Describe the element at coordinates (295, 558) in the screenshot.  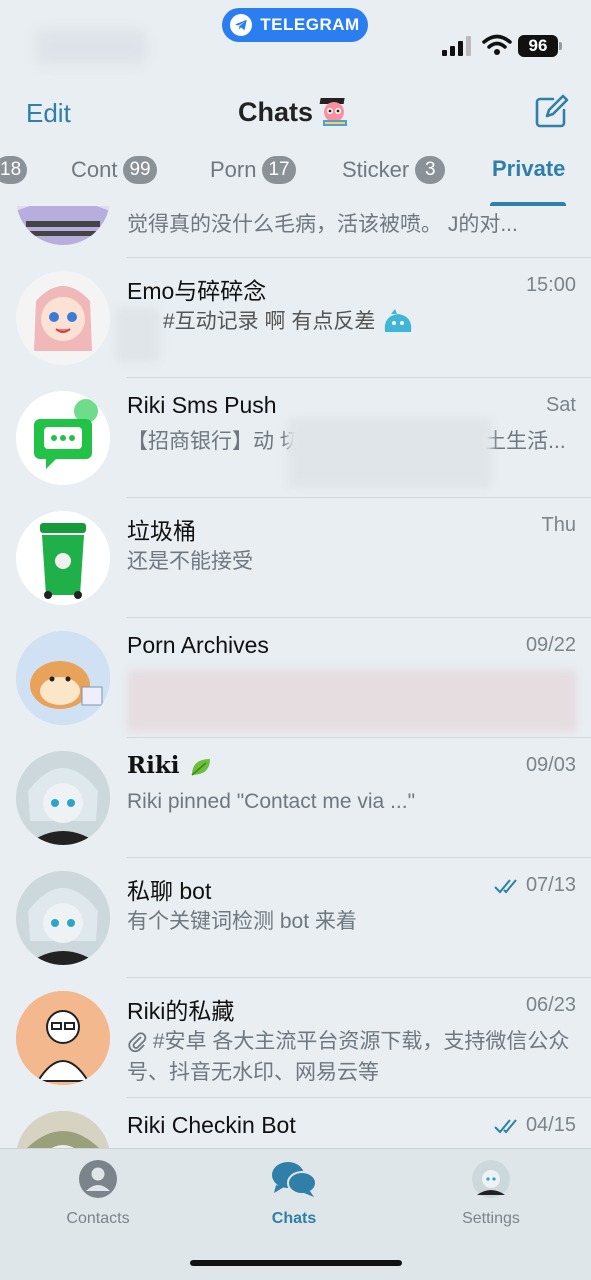
I see `chat-row: 垃圾桶 Thu 还是不能接受` at that location.